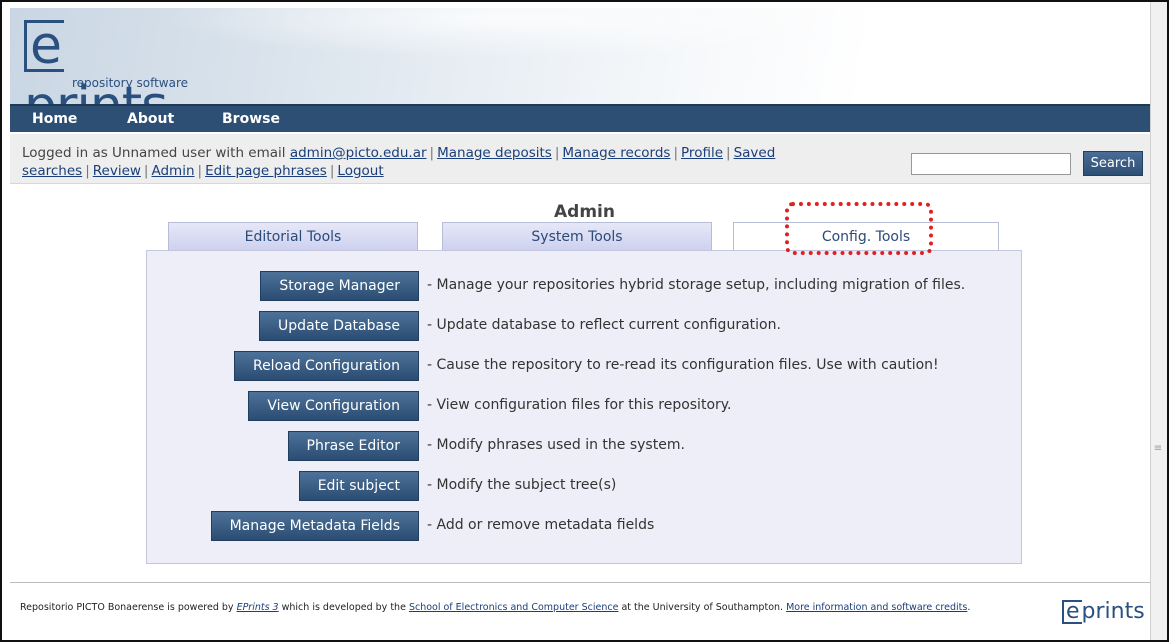 Image resolution: width=1169 pixels, height=642 pixels. Describe the element at coordinates (339, 286) in the screenshot. I see `storage-manager-button: Storage Manager` at that location.